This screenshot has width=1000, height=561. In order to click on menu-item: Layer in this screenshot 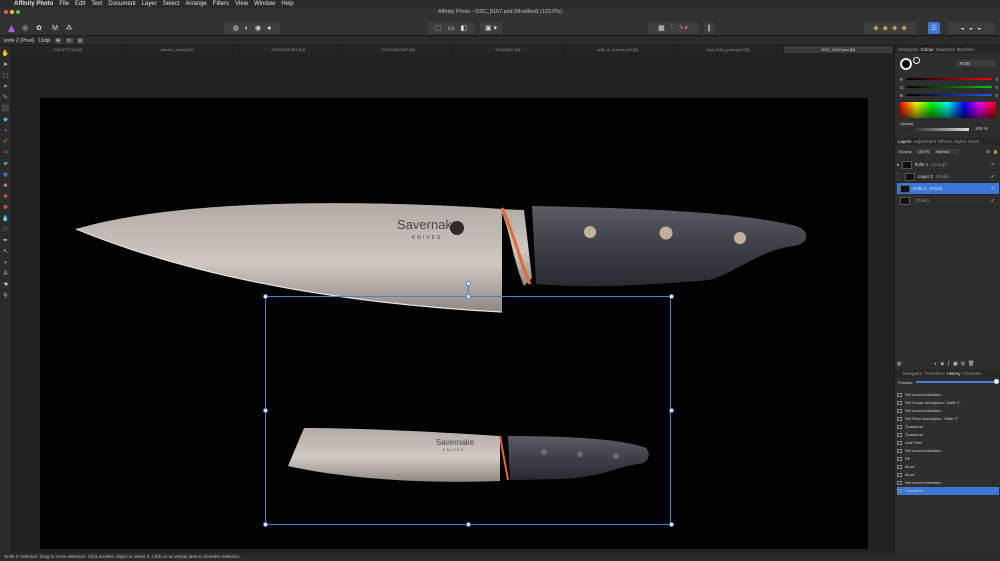, I will do `click(149, 4)`.